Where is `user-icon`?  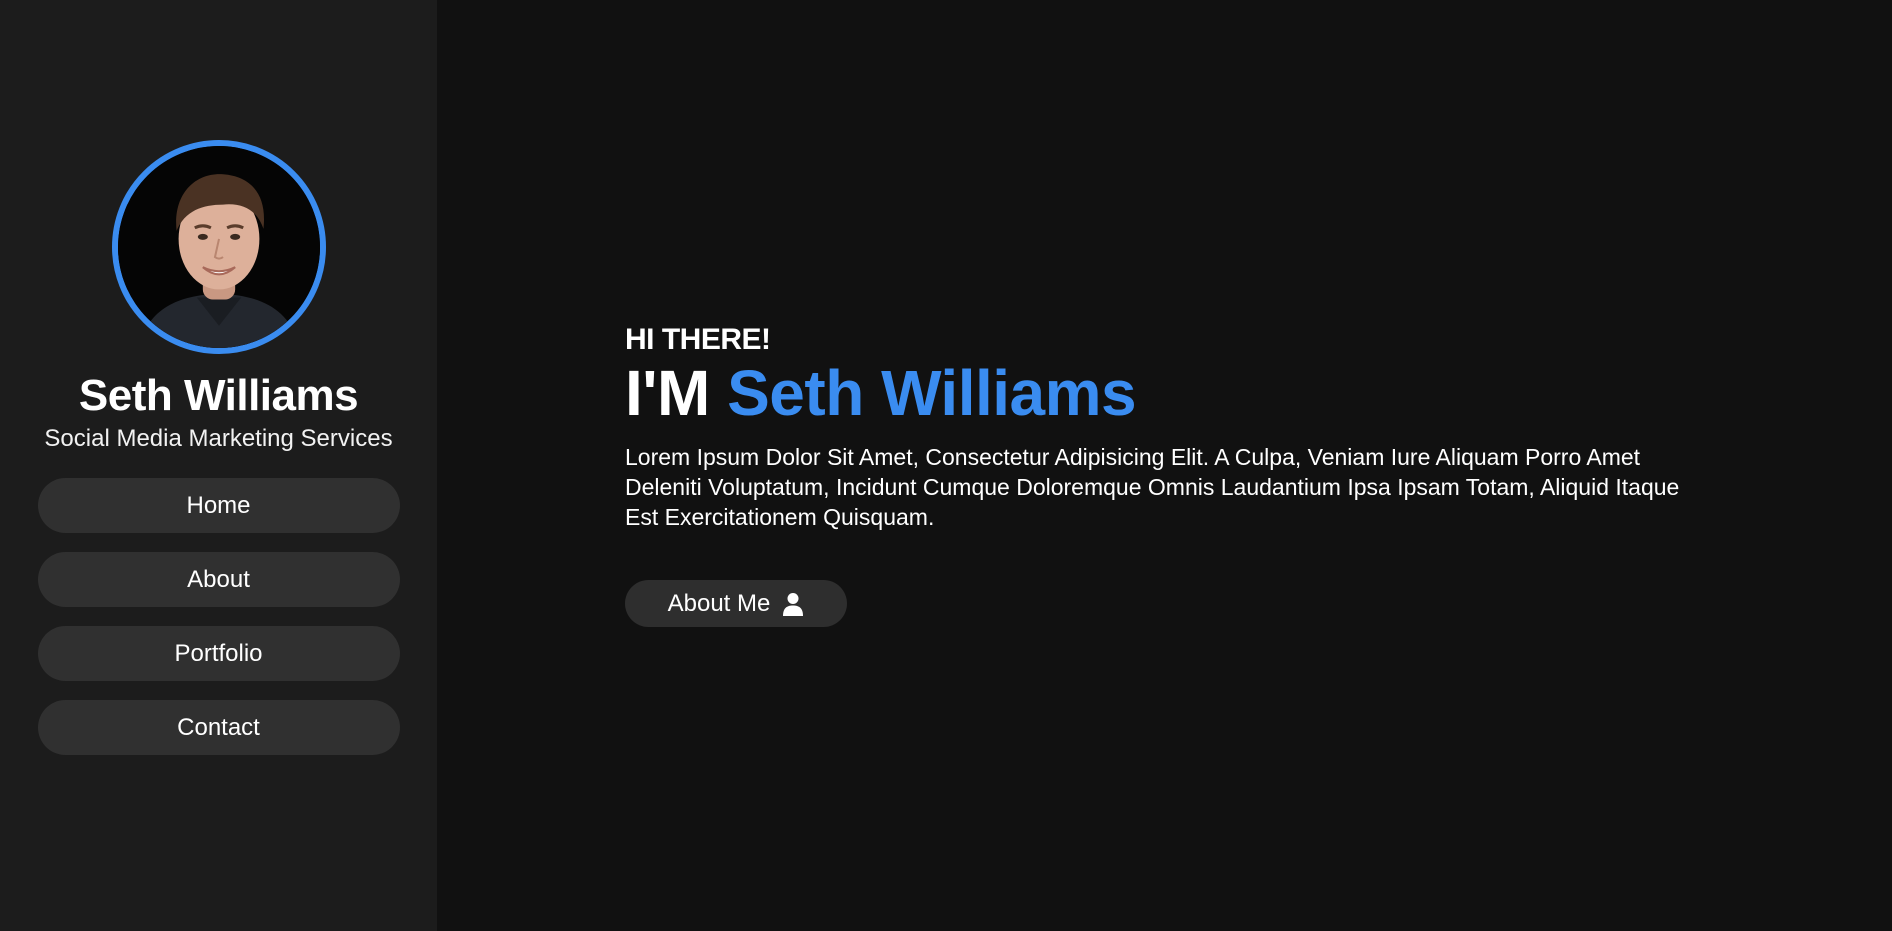 user-icon is located at coordinates (793, 604).